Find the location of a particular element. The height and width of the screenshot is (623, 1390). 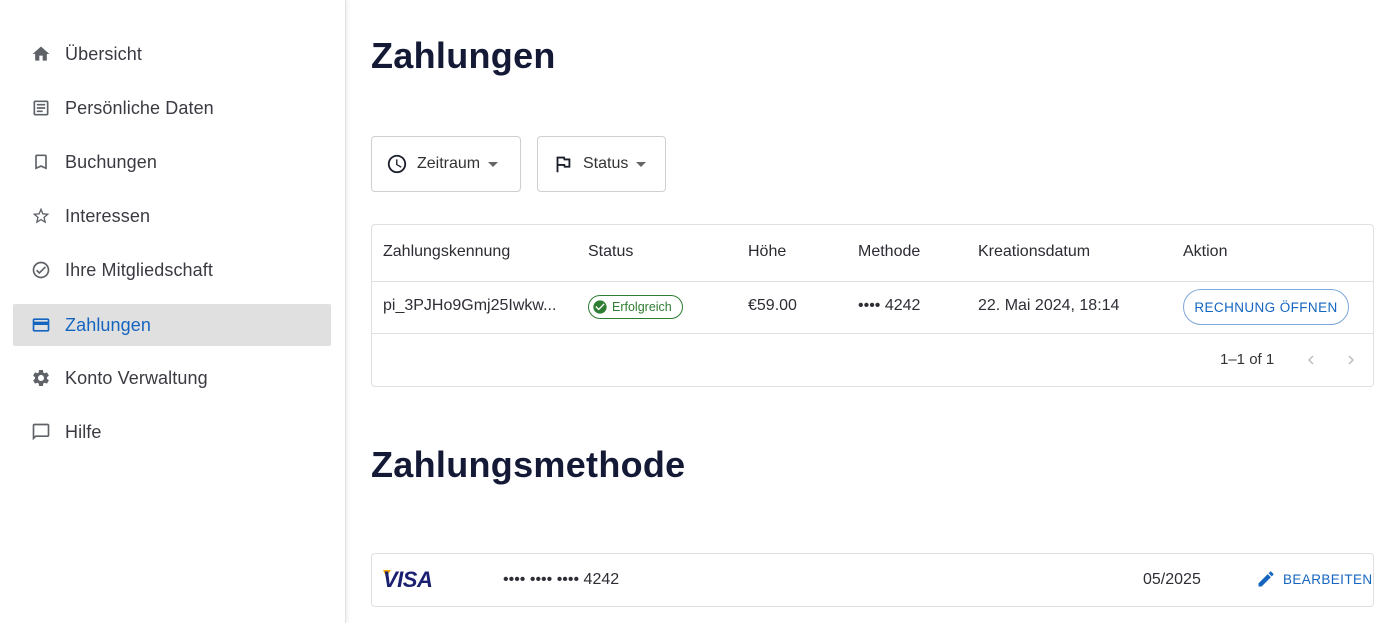

column-header-id: Zahlungskennung is located at coordinates (446, 252).